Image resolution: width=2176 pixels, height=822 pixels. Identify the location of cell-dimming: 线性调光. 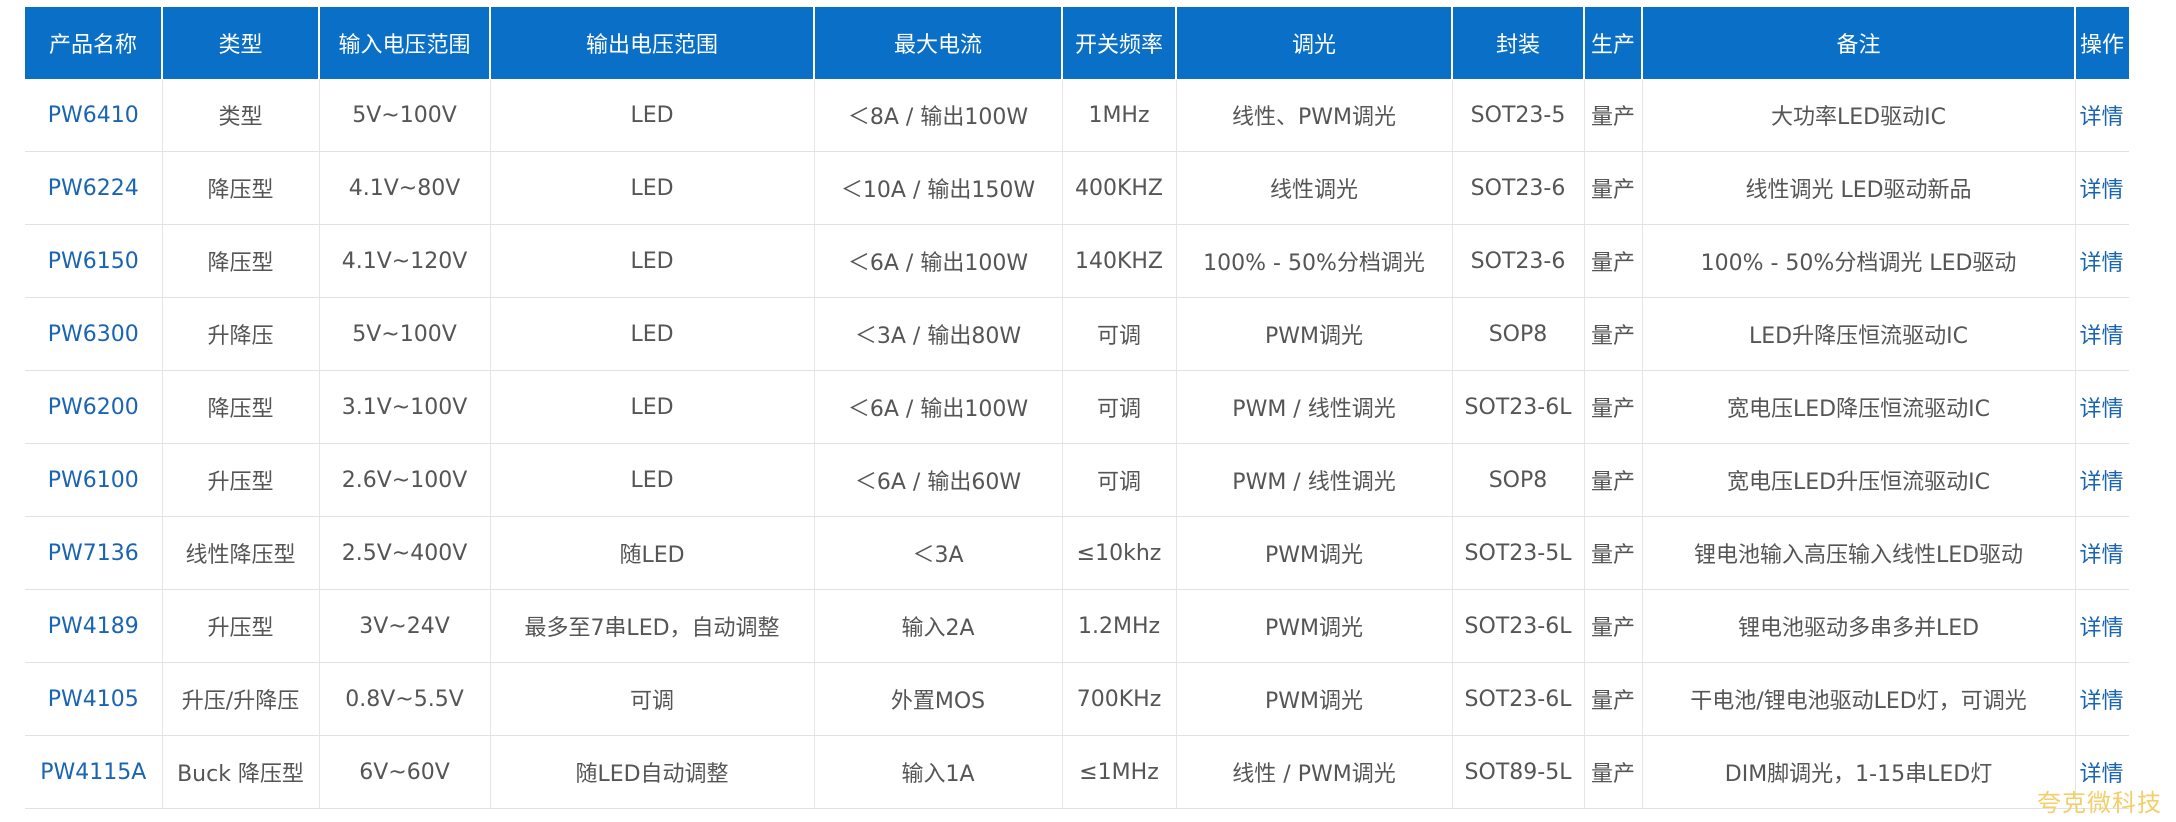
(1314, 188).